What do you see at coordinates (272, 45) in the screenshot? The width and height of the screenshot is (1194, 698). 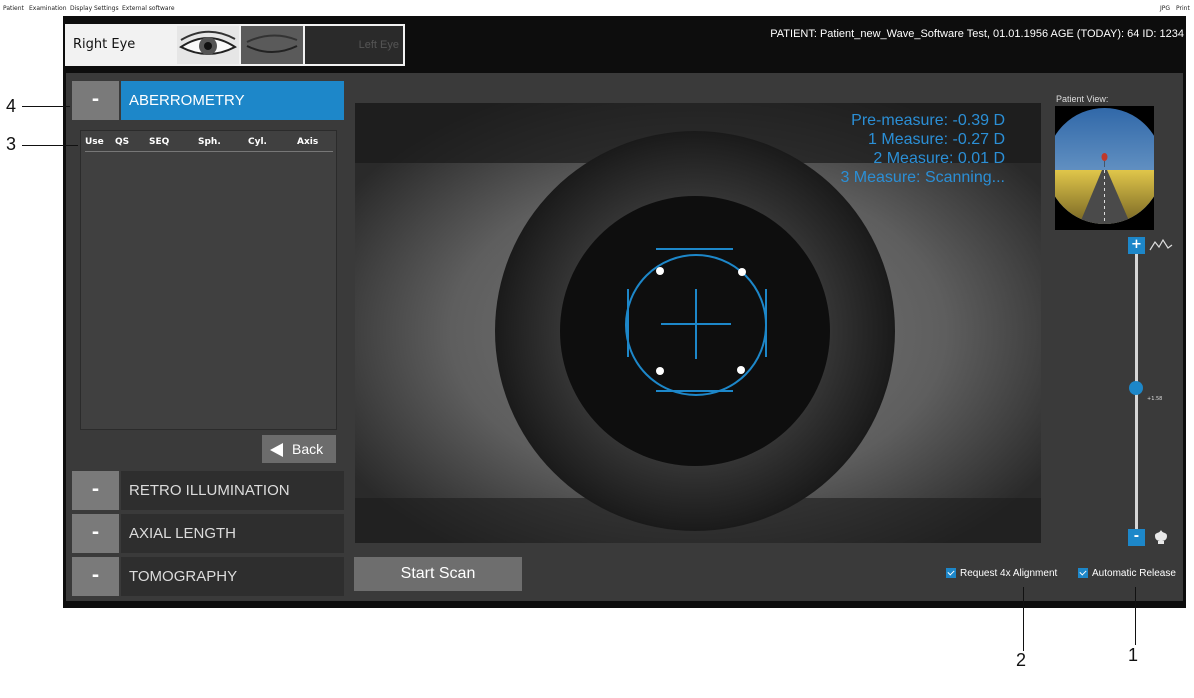 I see `eye-closed-icon` at bounding box center [272, 45].